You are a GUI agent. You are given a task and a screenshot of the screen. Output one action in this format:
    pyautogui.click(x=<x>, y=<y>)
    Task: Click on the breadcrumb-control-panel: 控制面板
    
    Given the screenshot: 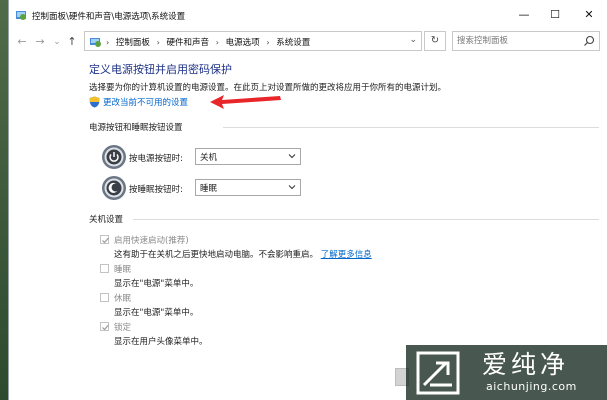 What is the action you would take?
    pyautogui.click(x=133, y=43)
    